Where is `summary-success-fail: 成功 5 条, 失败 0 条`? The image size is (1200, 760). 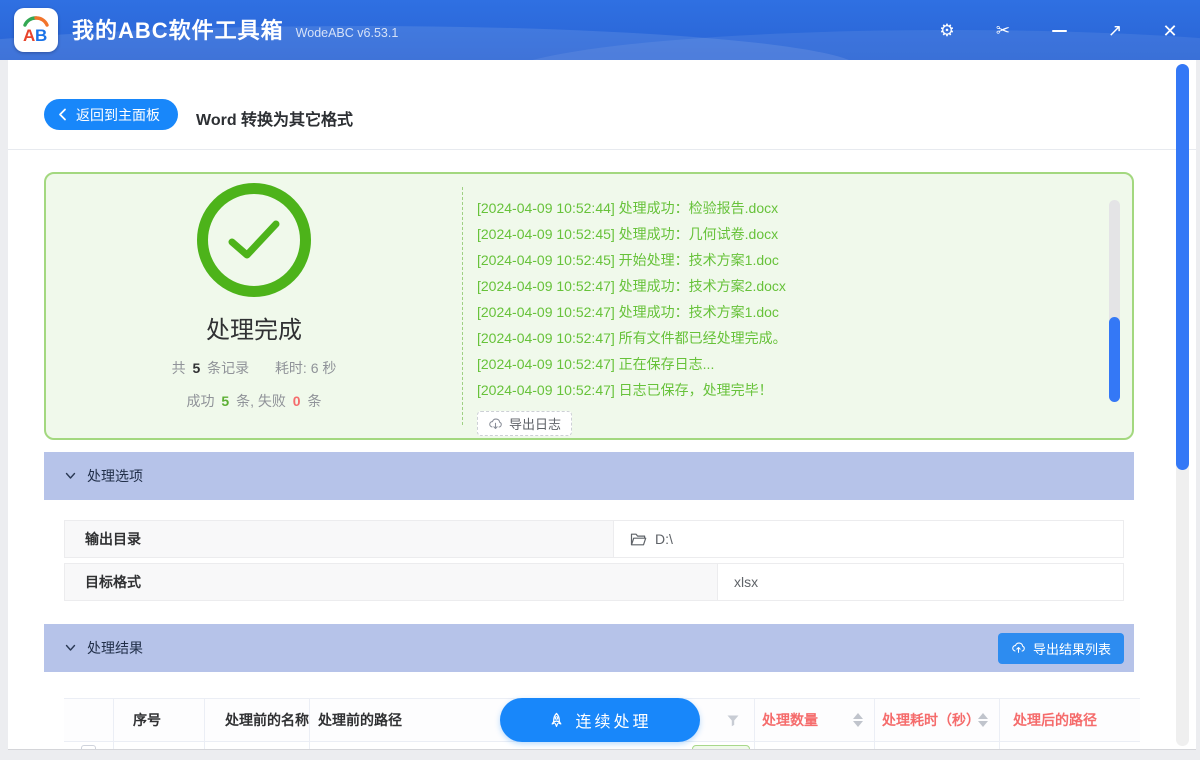
summary-success-fail: 成功 5 条, 失败 0 条 is located at coordinates (254, 401).